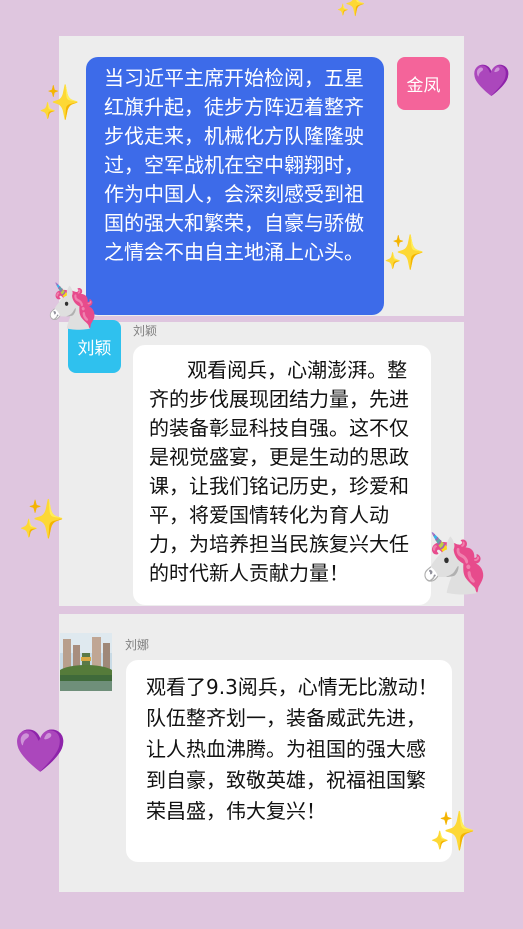 The height and width of the screenshot is (929, 523). I want to click on avatar-photo-image, so click(86, 662).